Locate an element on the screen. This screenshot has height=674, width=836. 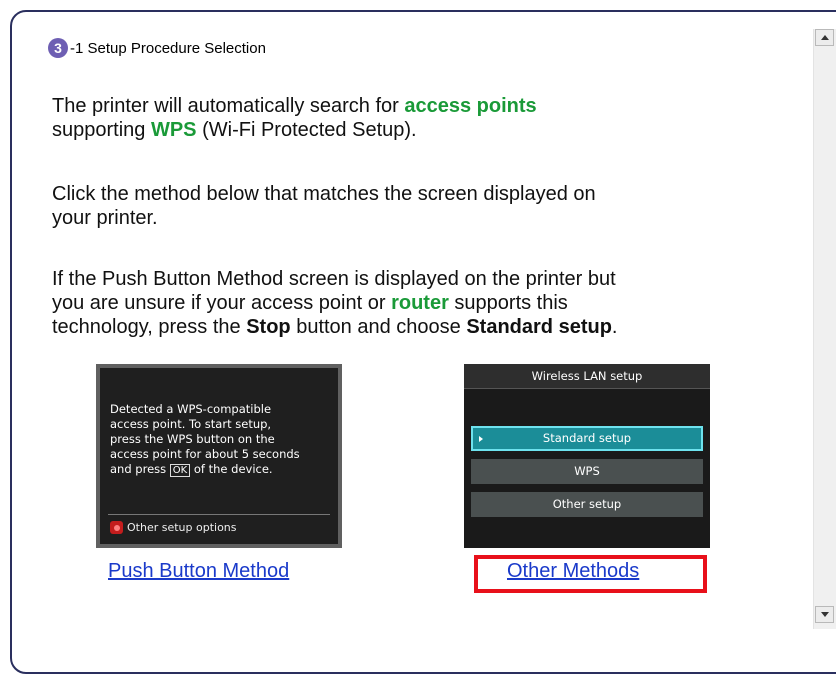
triangle-up-icon is located at coordinates (824, 37).